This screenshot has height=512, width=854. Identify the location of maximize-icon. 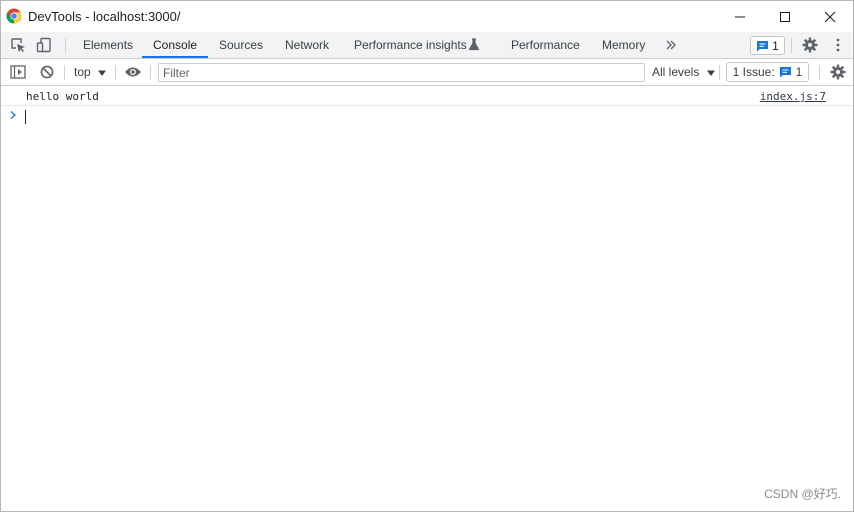
(785, 16).